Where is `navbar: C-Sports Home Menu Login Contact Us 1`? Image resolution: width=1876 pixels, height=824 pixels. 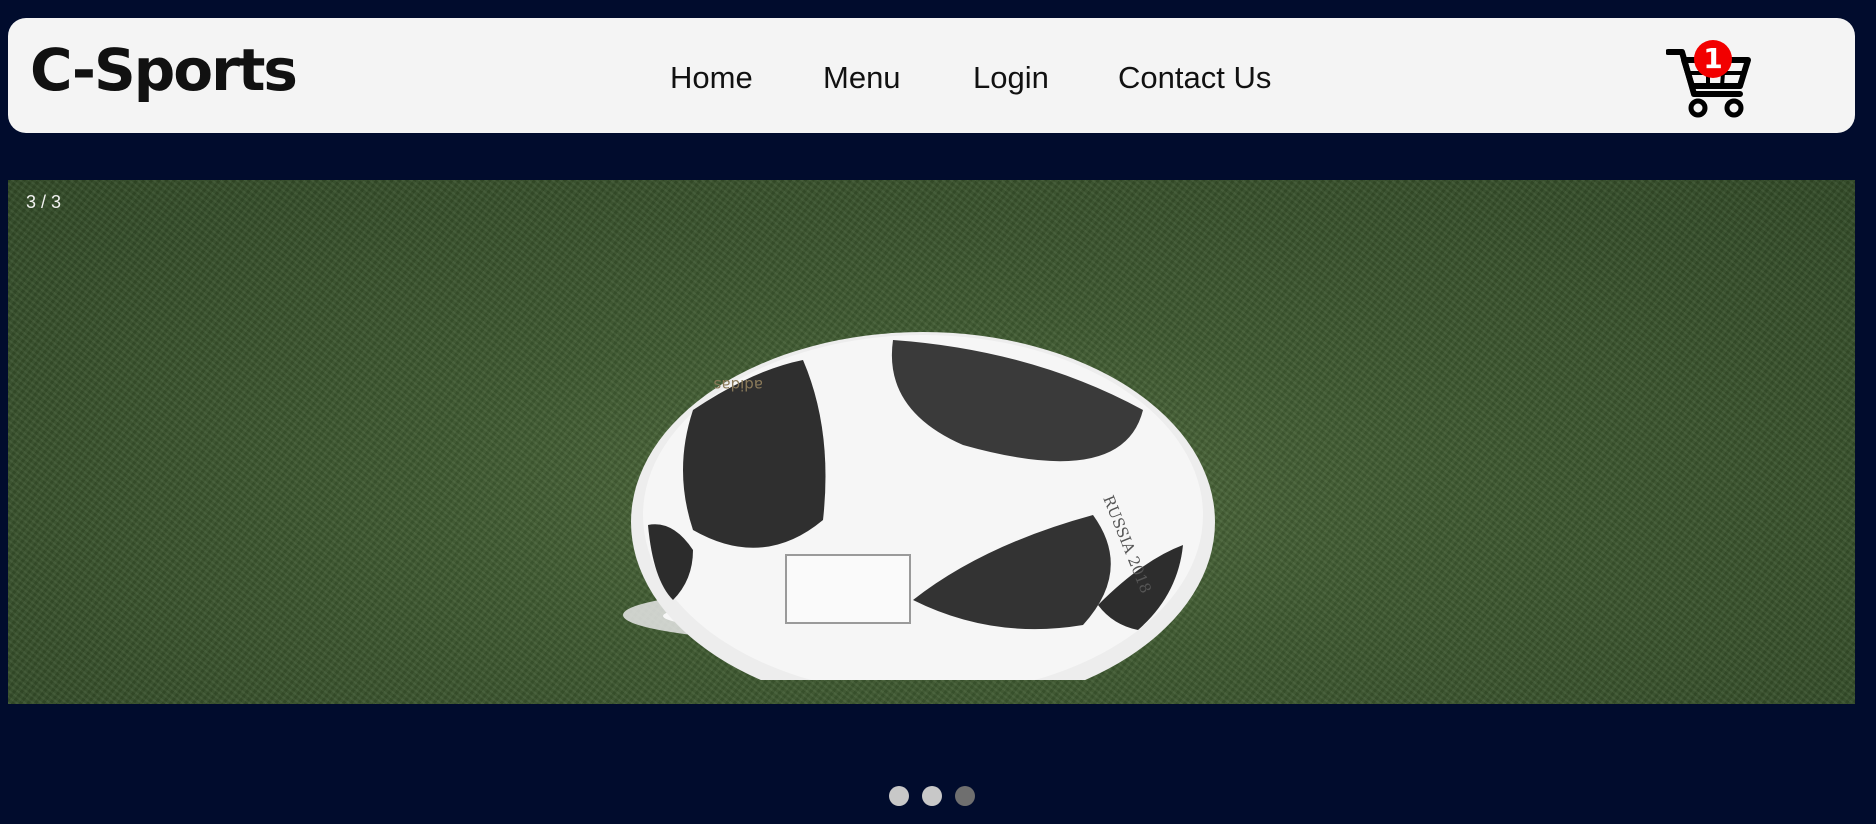 navbar: C-Sports Home Menu Login Contact Us 1 is located at coordinates (931, 75).